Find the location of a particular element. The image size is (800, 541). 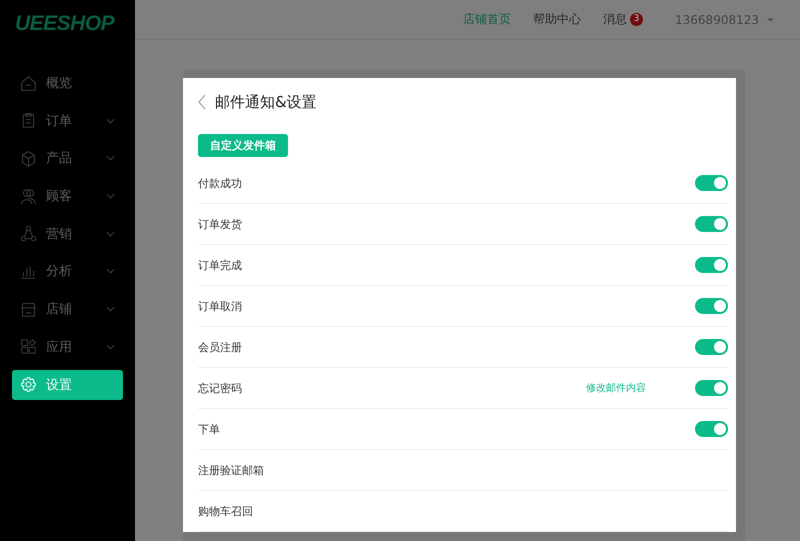

nav-item: 店铺 is located at coordinates (67, 309).